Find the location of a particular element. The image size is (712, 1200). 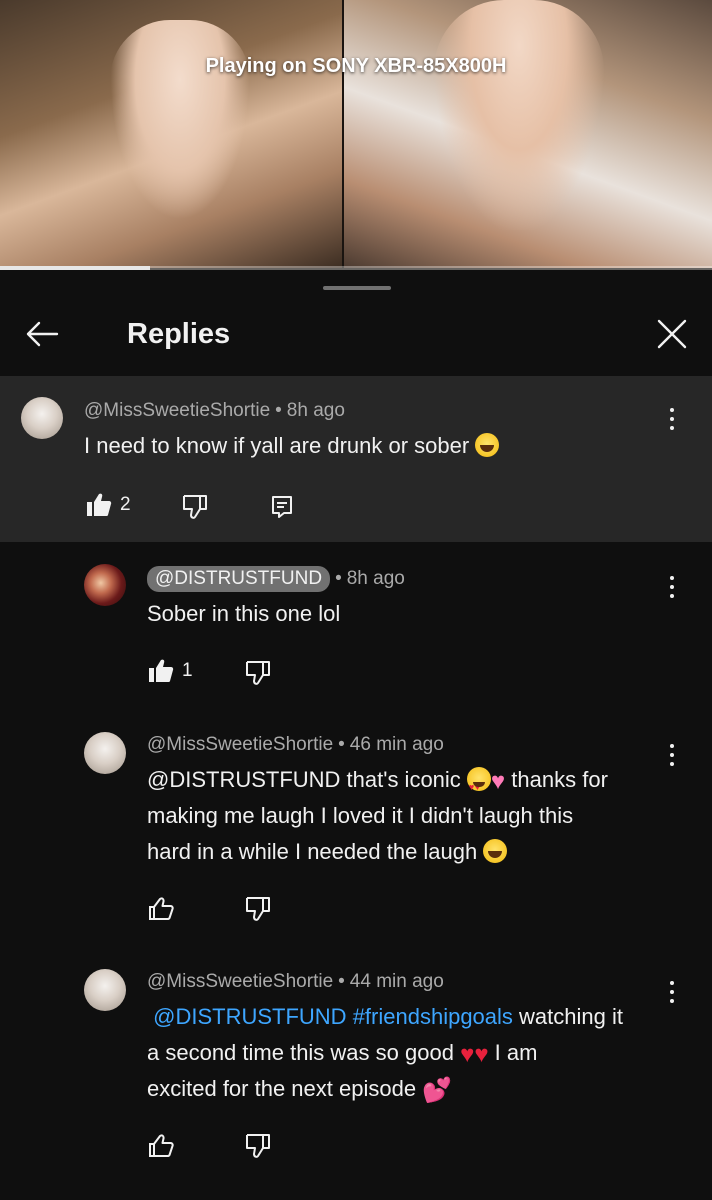

sheet-drag-handle is located at coordinates (357, 288).